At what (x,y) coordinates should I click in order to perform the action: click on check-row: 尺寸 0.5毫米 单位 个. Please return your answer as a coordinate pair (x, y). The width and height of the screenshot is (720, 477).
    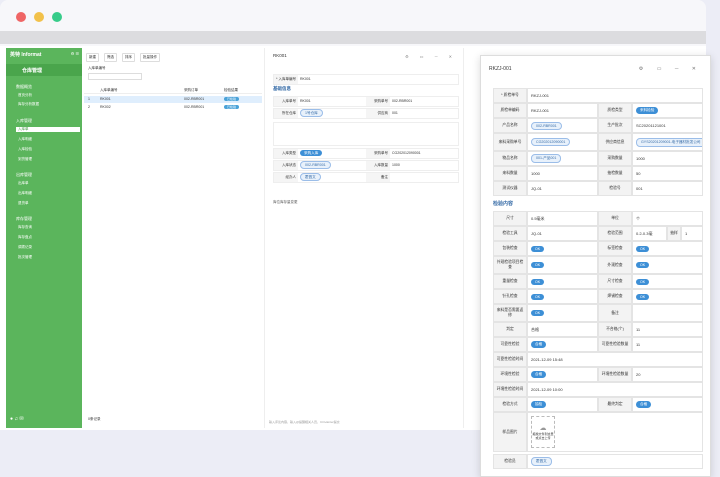
    Looking at the image, I should click on (598, 218).